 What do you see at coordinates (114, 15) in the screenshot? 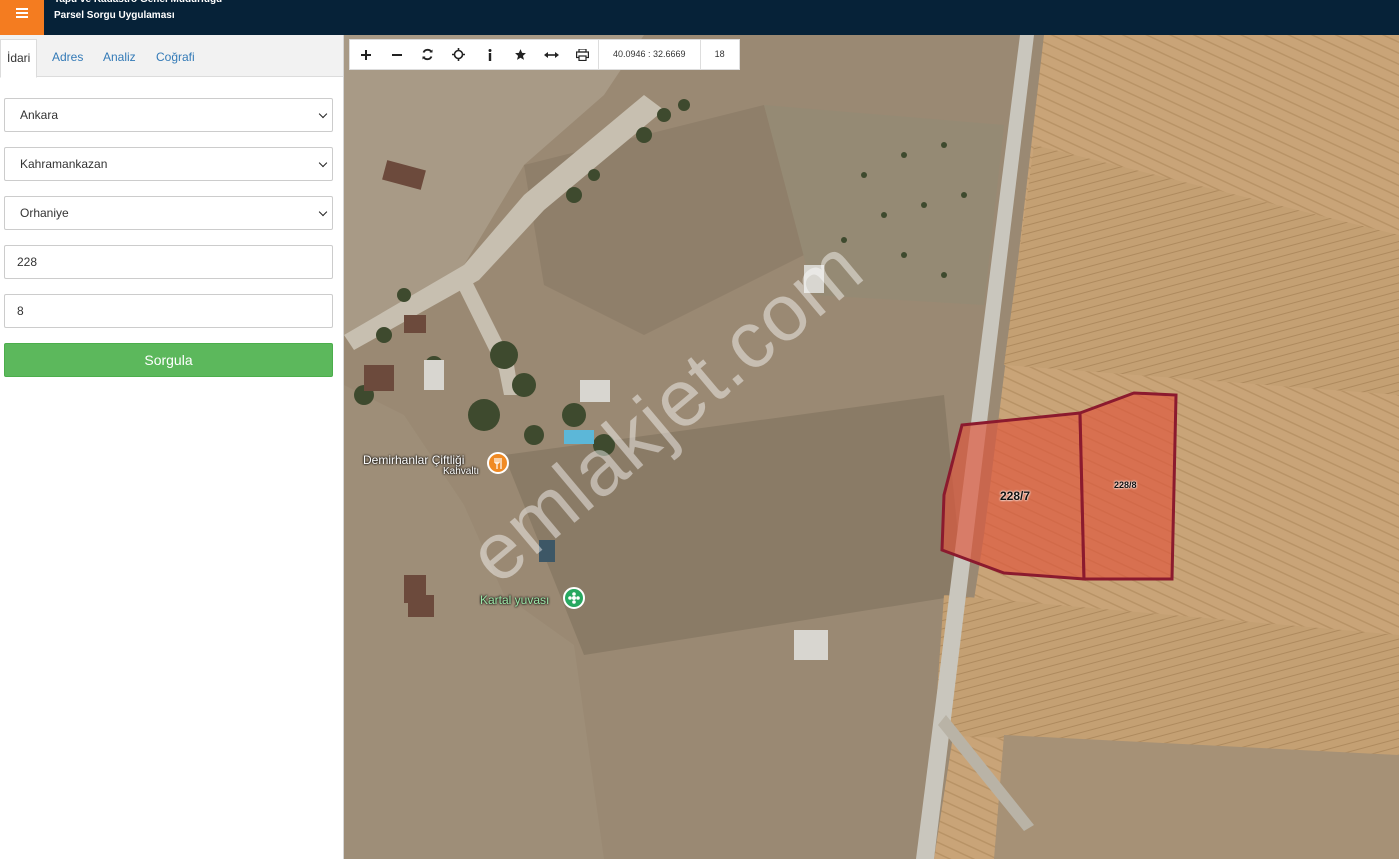
I see `app-title-line2: Parsel Sorgu Uygulaması` at bounding box center [114, 15].